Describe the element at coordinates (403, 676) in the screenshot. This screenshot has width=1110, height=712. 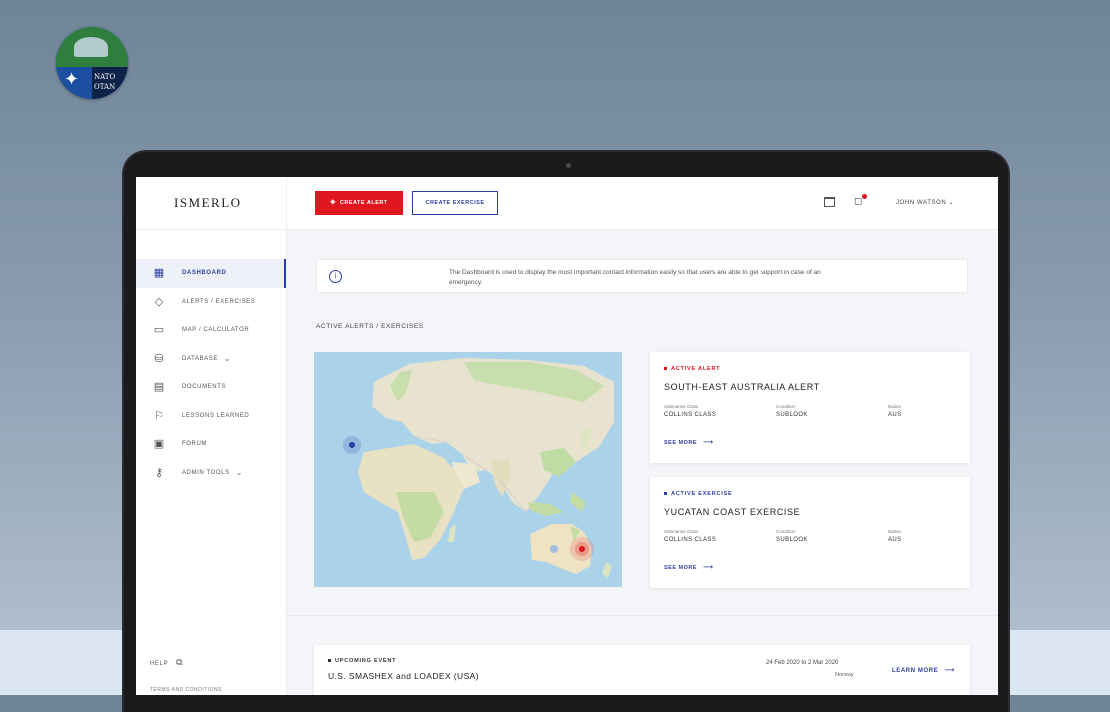
I see `event-title: U.S. SMASHEX and LOADEX (USA)` at that location.